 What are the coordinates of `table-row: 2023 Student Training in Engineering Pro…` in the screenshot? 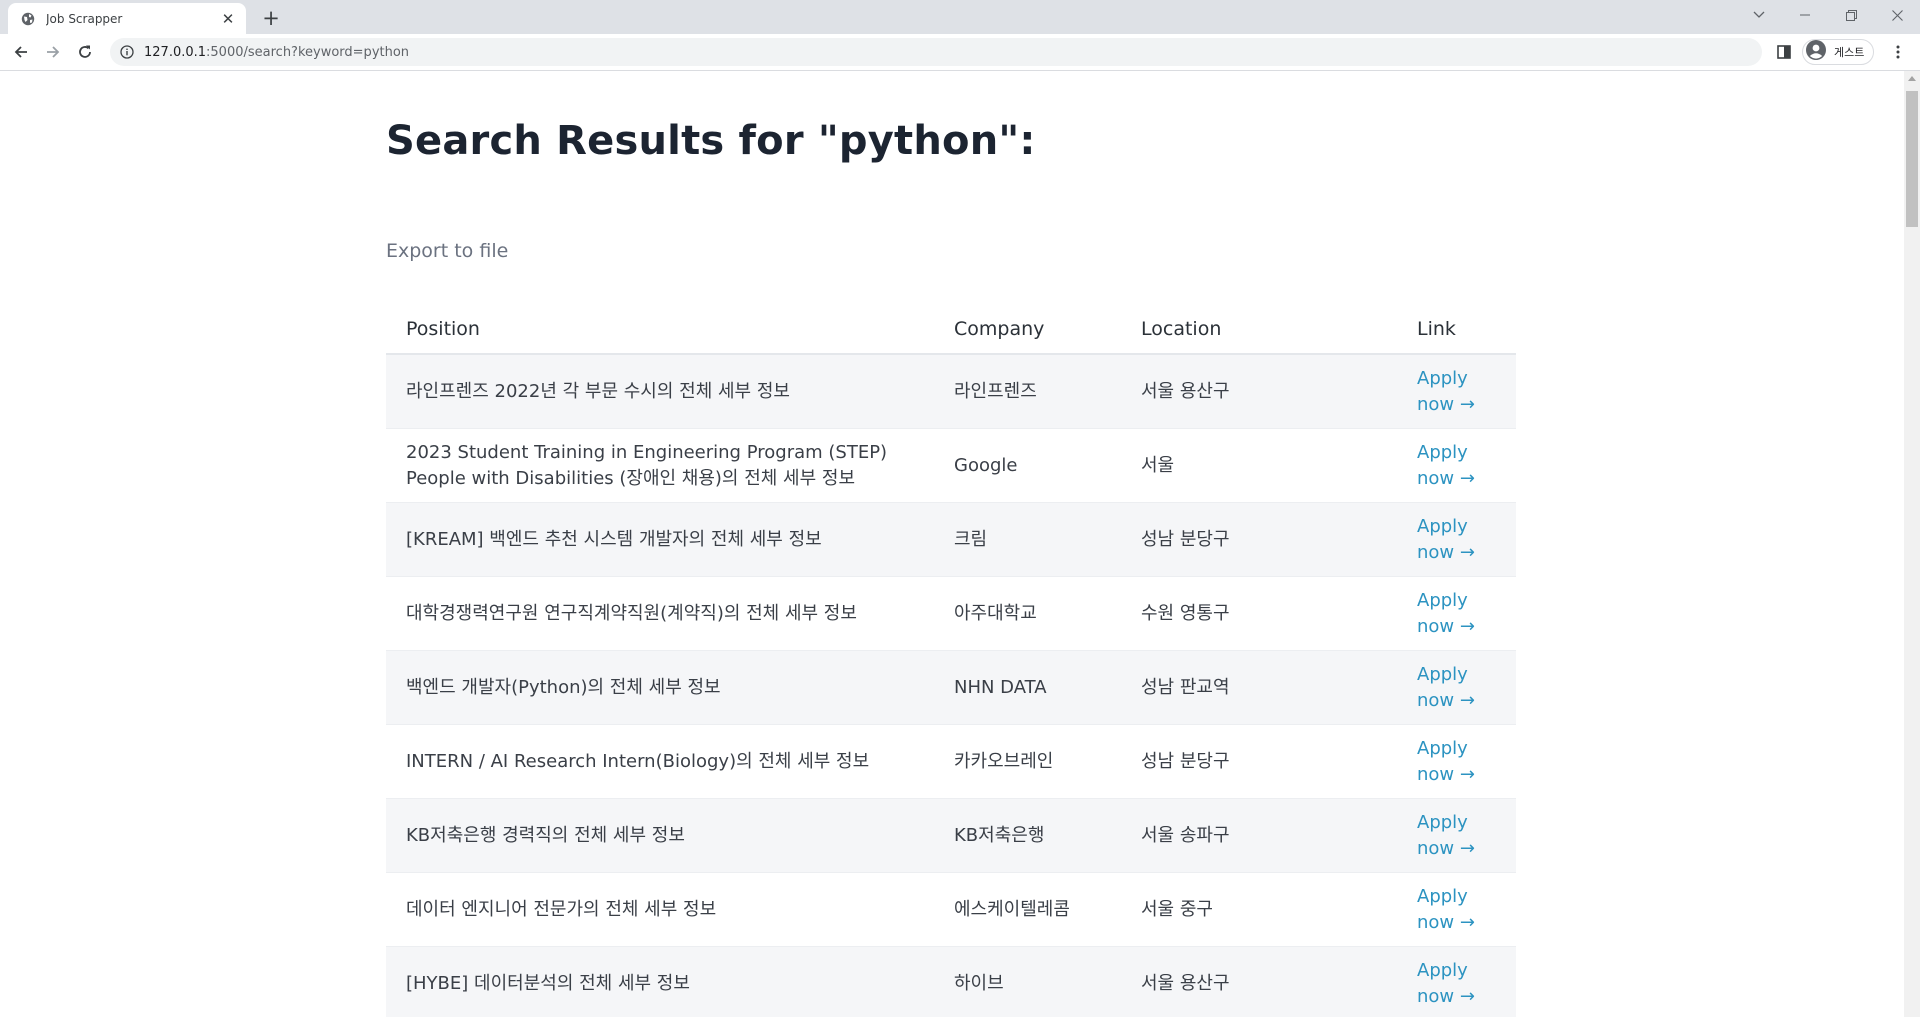 It's located at (951, 465).